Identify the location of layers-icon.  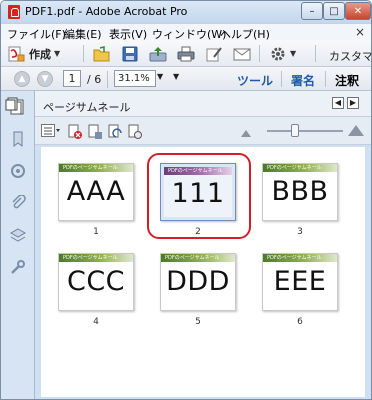
(18, 235).